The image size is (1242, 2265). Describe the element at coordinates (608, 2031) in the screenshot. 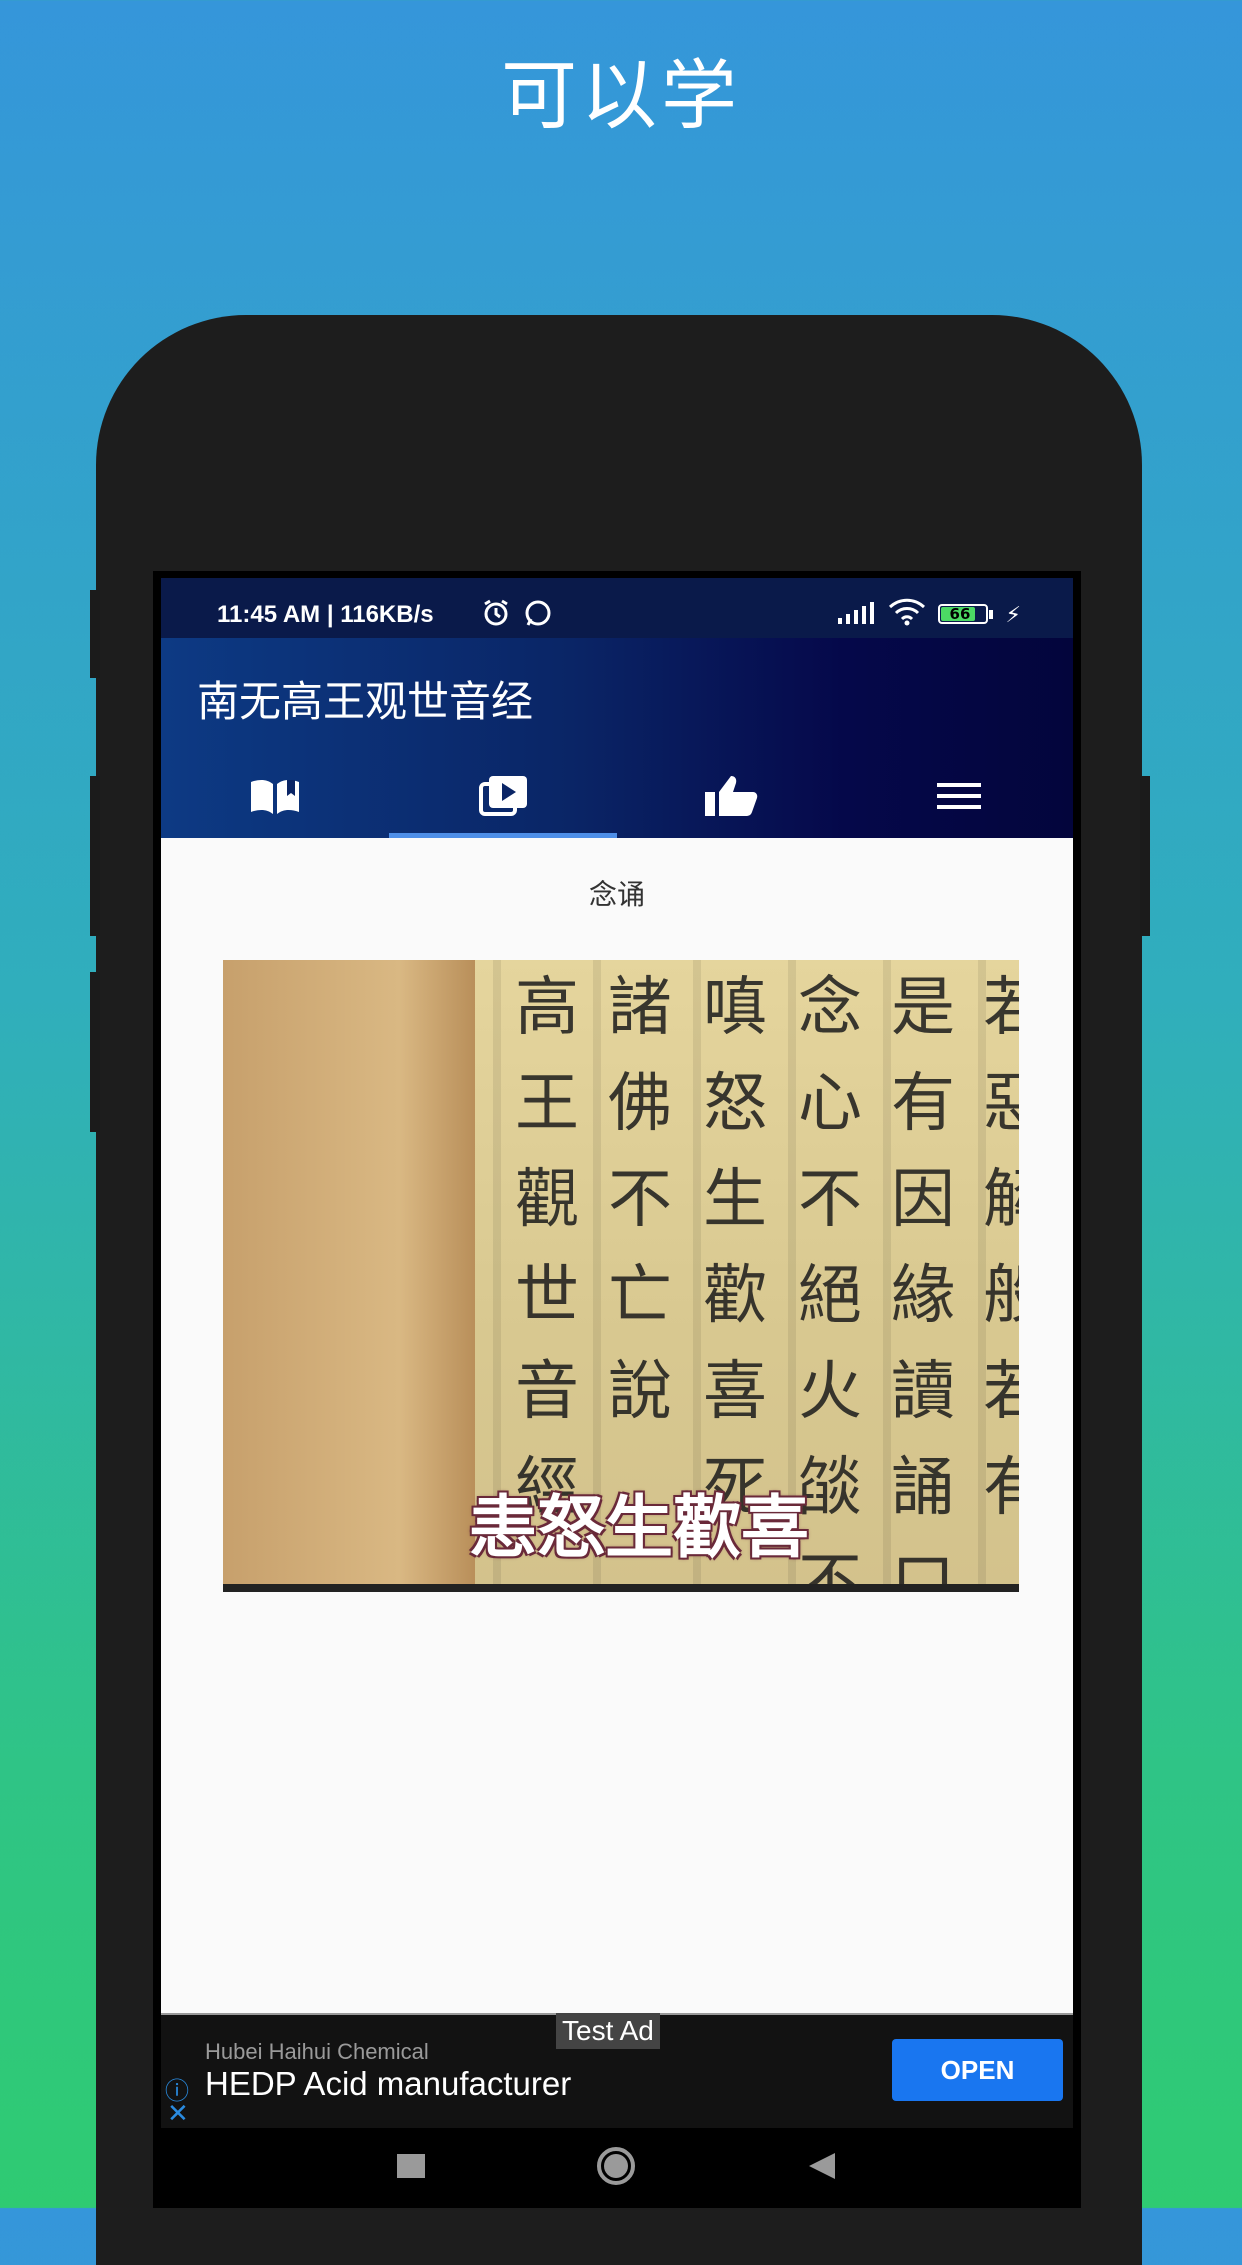

I see `test-ad-tag: Test Ad` at that location.